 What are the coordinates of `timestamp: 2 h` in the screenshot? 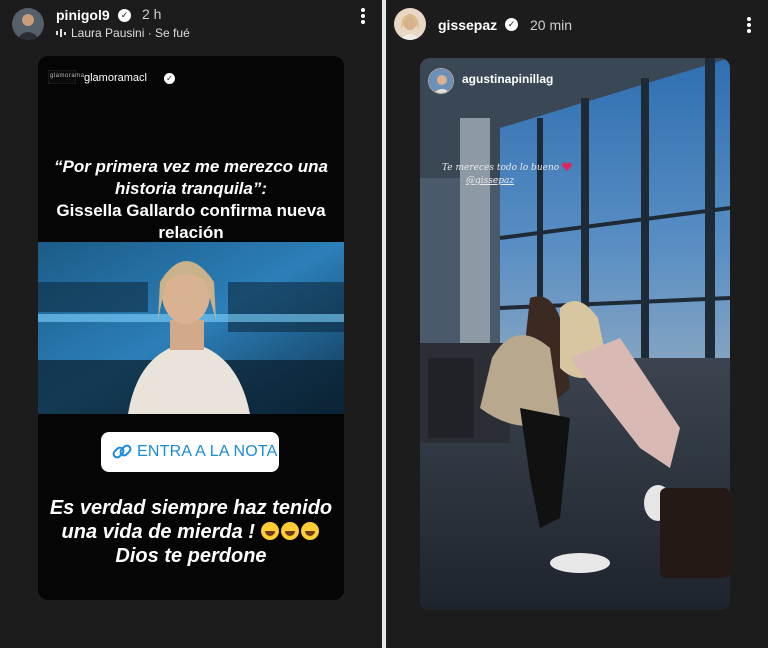 It's located at (152, 14).